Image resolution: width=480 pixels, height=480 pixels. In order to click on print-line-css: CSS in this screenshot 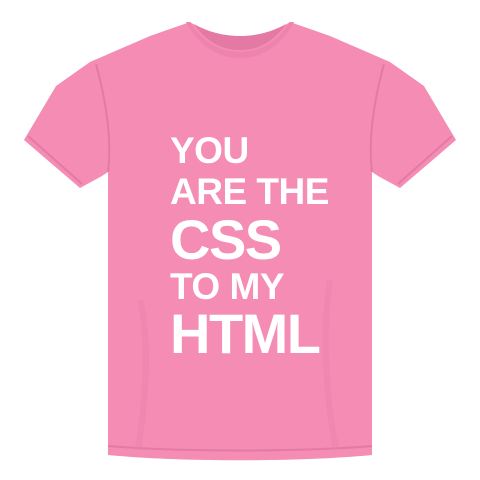, I will do `click(226, 239)`.